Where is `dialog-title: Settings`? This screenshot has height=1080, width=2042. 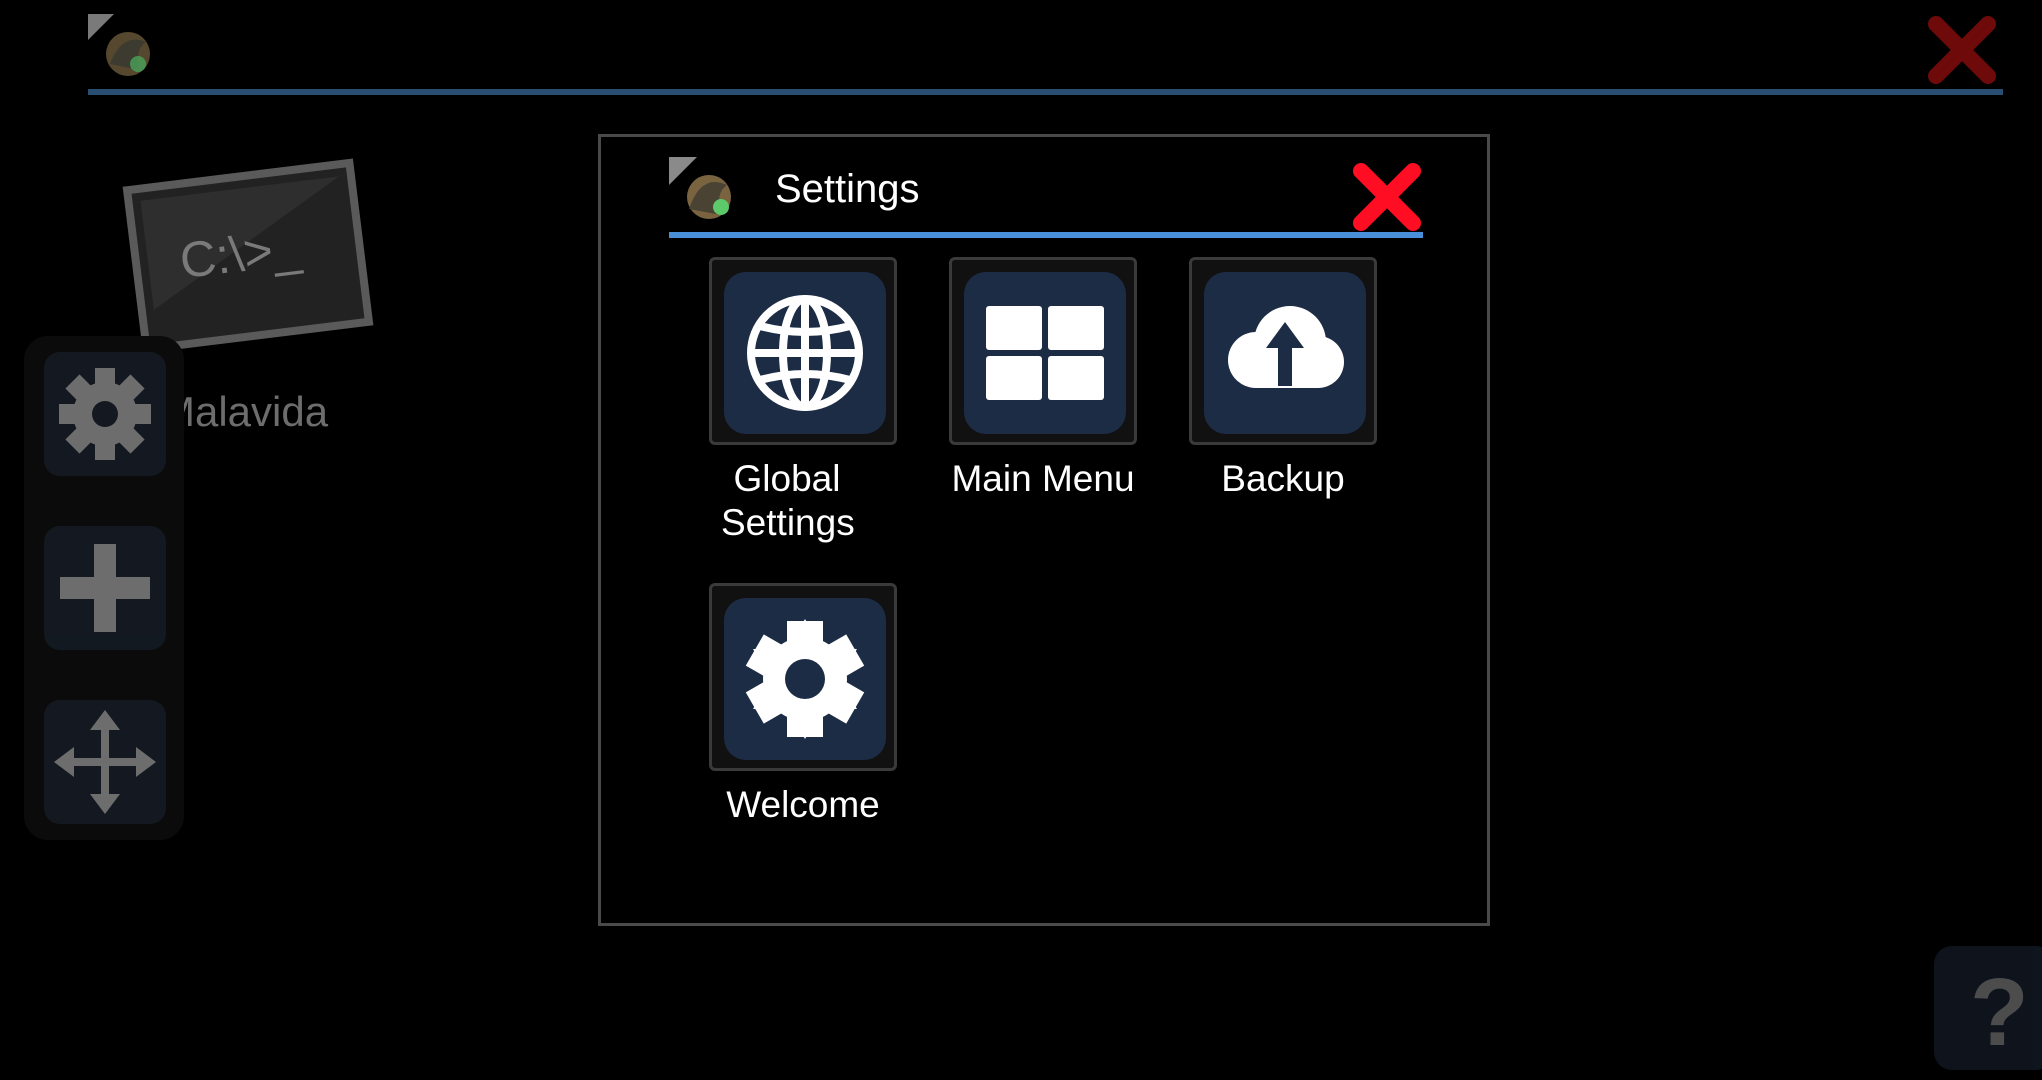 dialog-title: Settings is located at coordinates (847, 189).